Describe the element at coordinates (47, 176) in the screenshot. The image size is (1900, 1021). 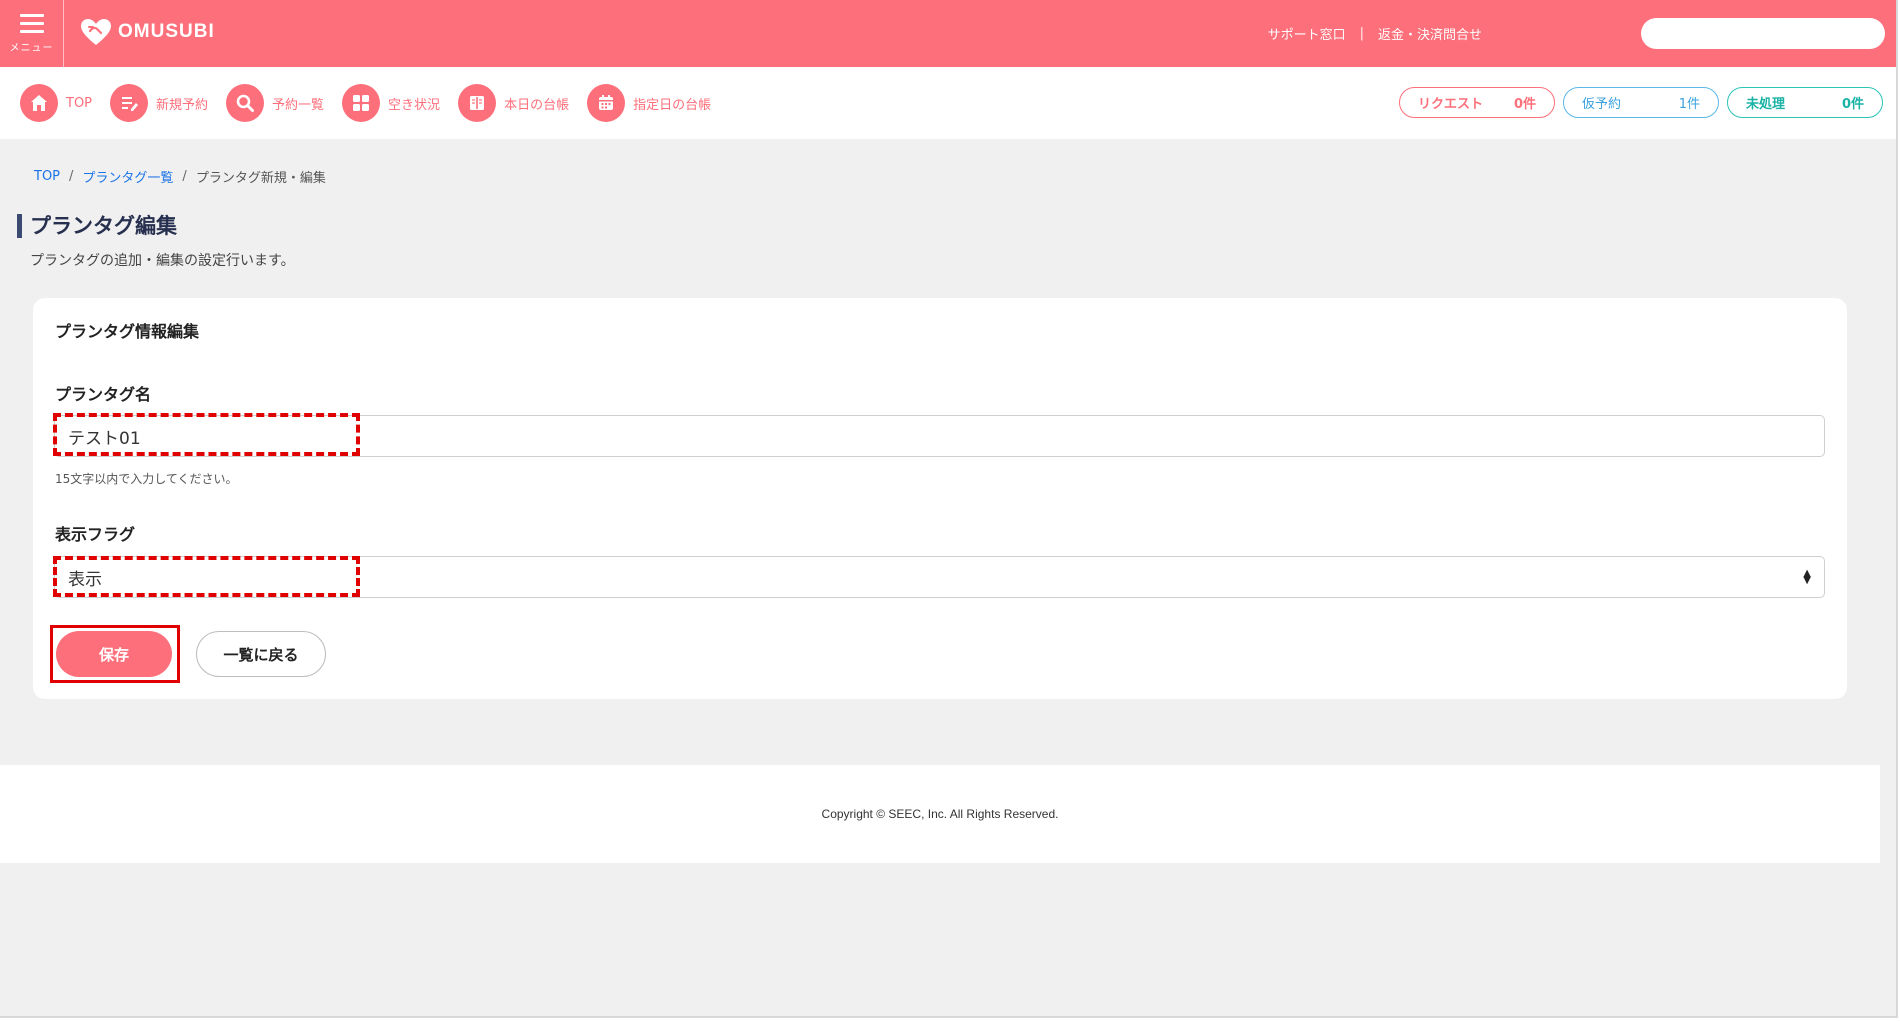
I see `breadcrumb-top: TOP` at that location.